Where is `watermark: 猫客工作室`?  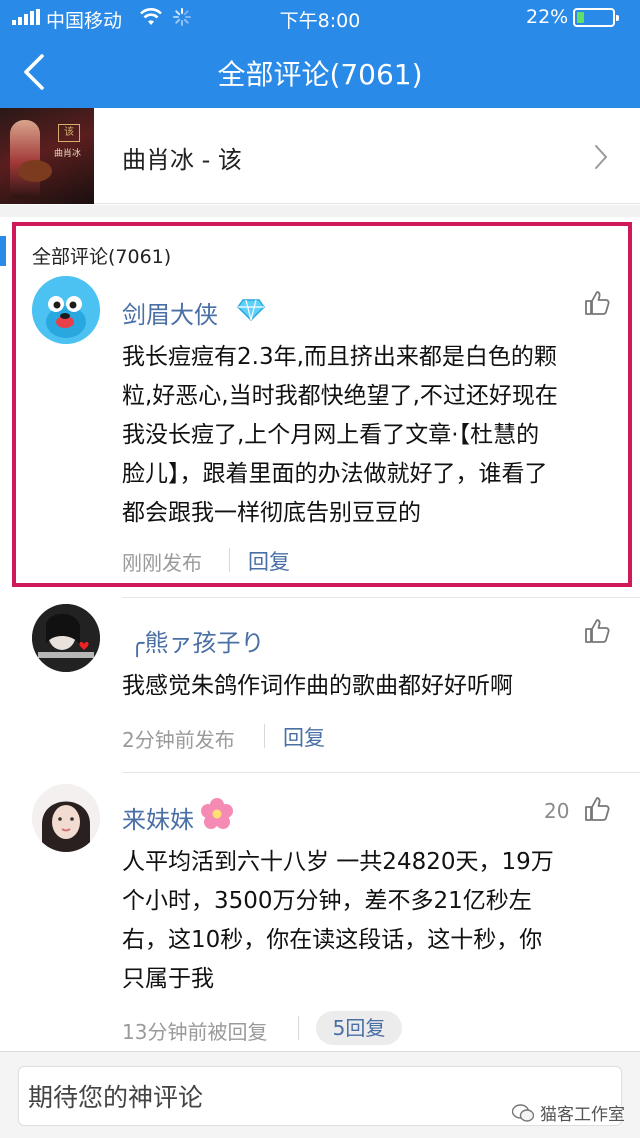
watermark: 猫客工作室 is located at coordinates (568, 1112).